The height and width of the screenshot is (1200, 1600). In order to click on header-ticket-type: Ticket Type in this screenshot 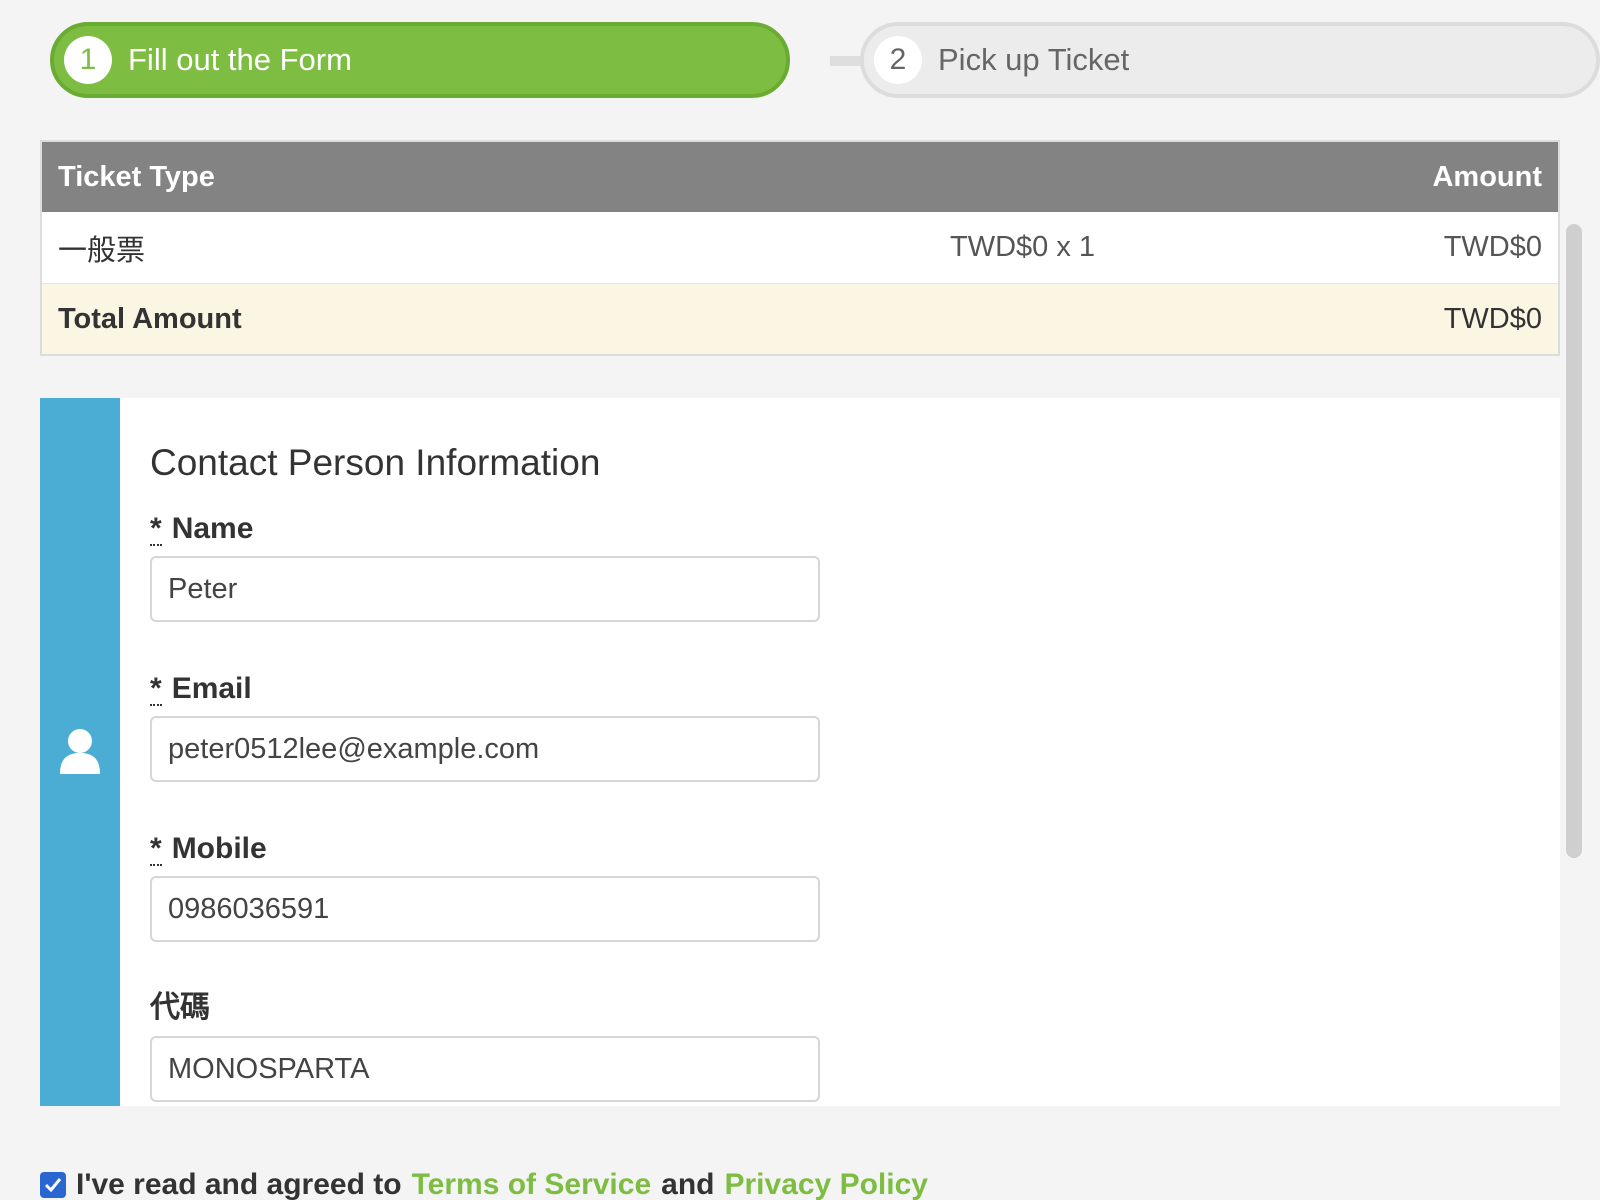, I will do `click(136, 176)`.